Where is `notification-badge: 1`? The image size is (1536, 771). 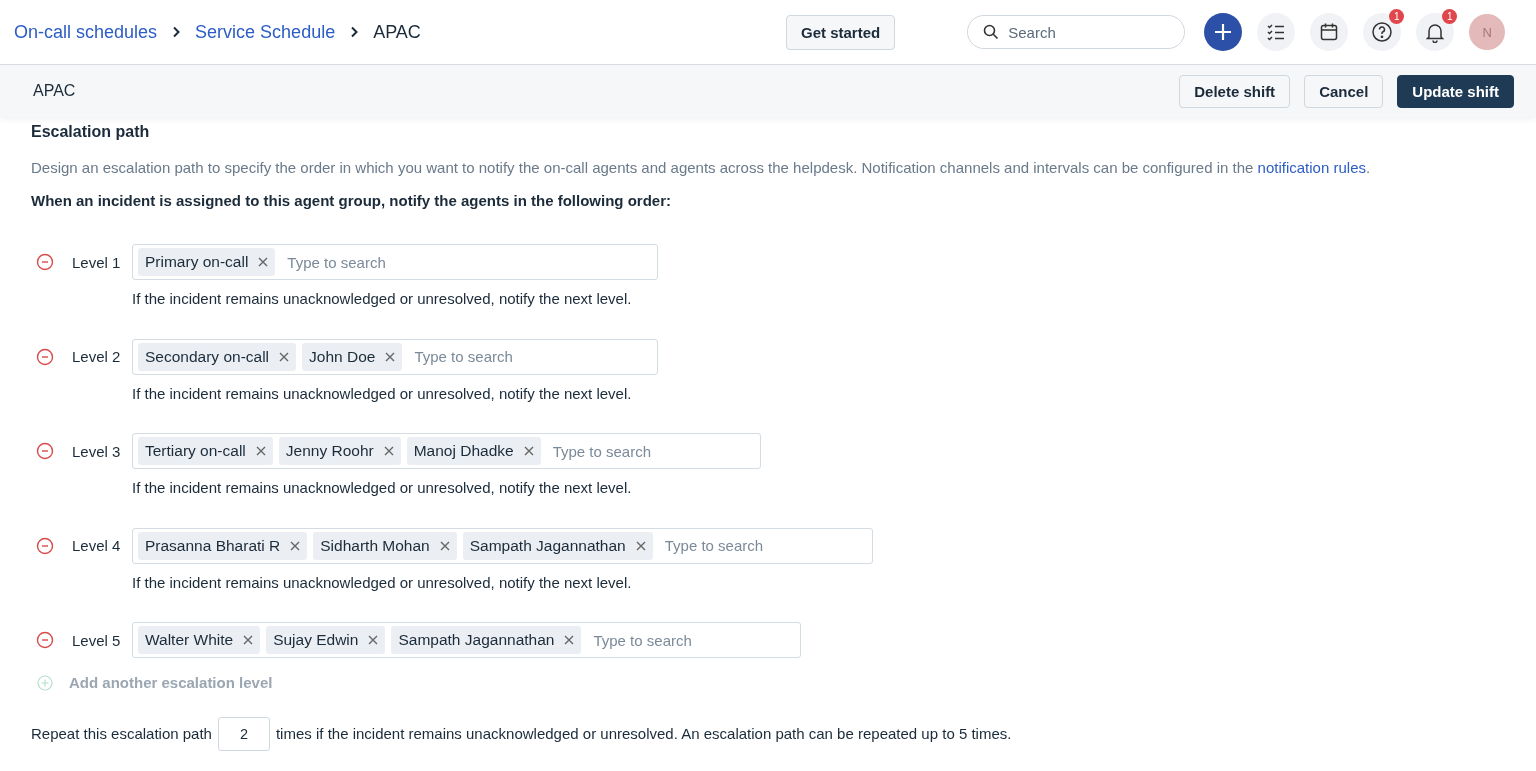
notification-badge: 1 is located at coordinates (1450, 16).